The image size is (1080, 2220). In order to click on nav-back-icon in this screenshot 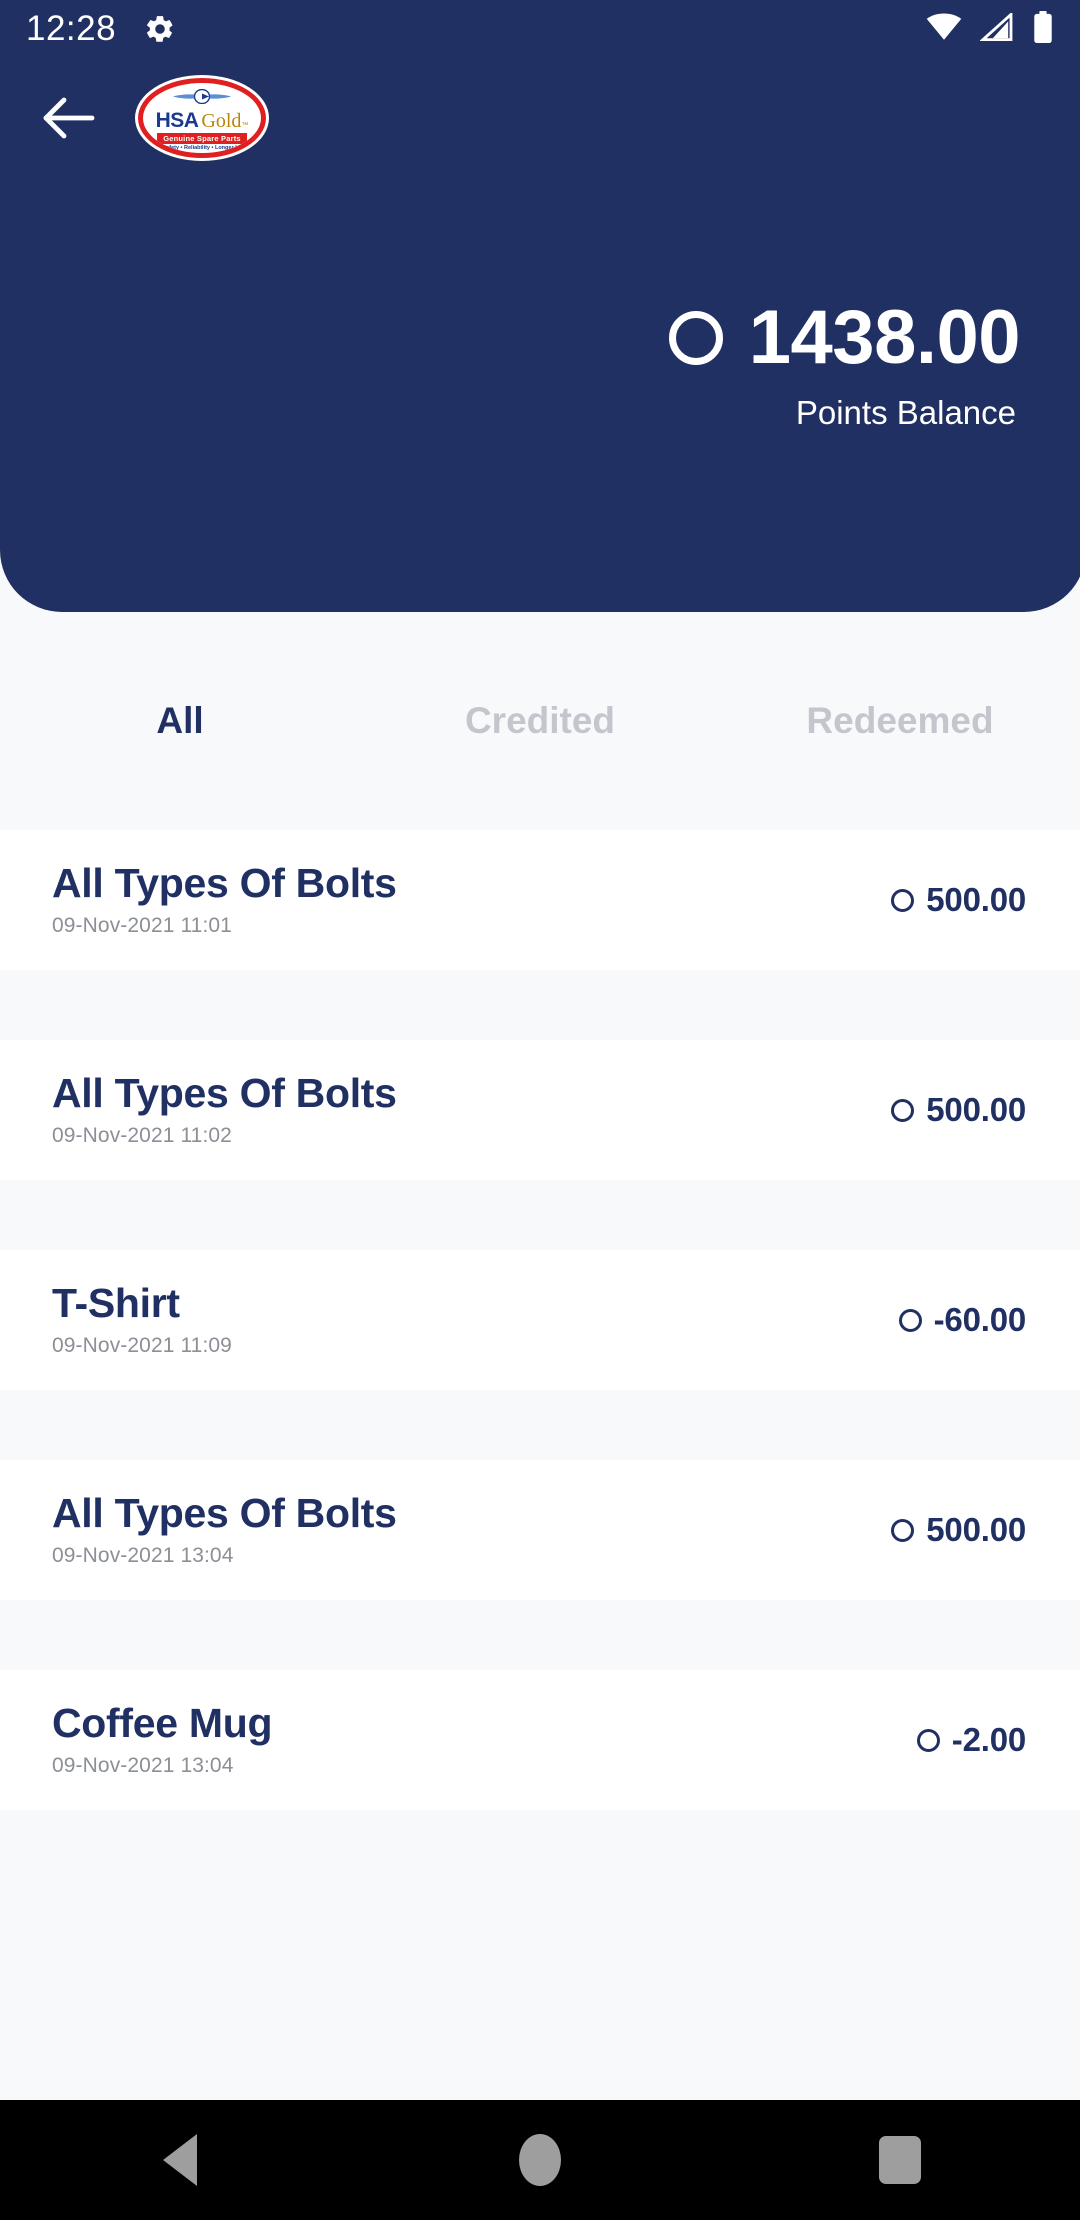, I will do `click(180, 2160)`.